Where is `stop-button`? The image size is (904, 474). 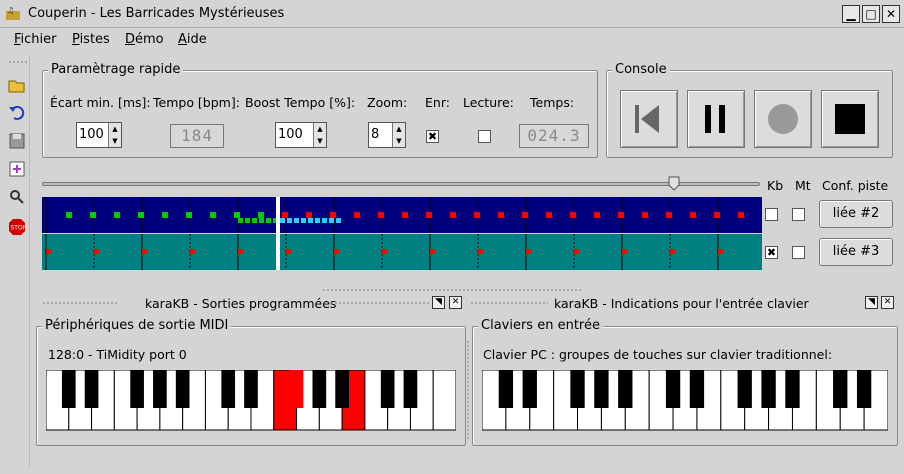 stop-button is located at coordinates (850, 119).